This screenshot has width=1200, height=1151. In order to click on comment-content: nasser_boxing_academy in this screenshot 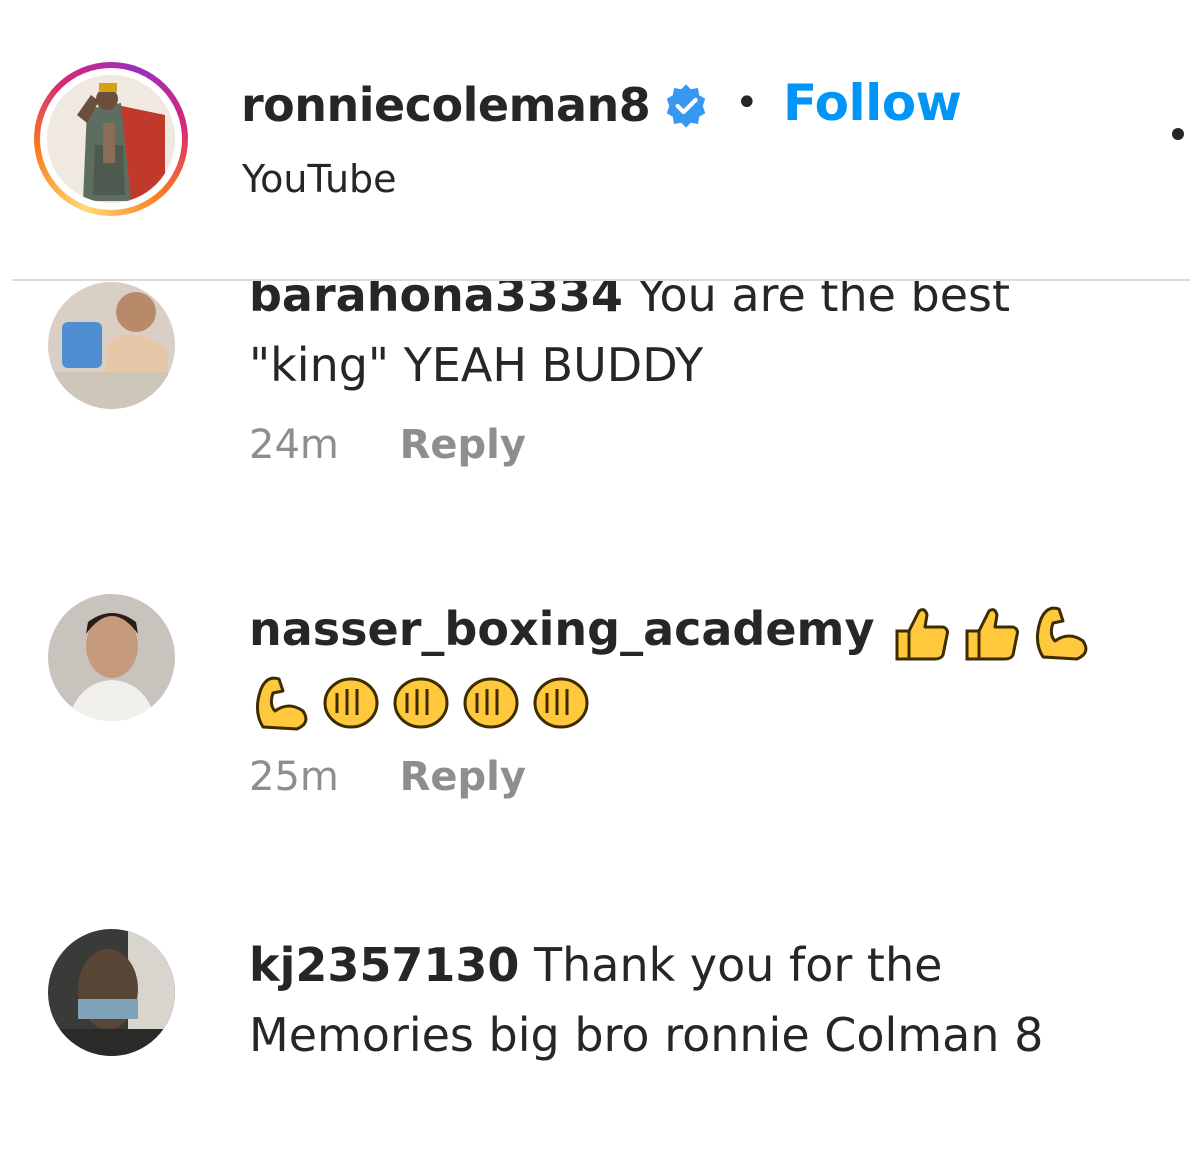, I will do `click(699, 664)`.